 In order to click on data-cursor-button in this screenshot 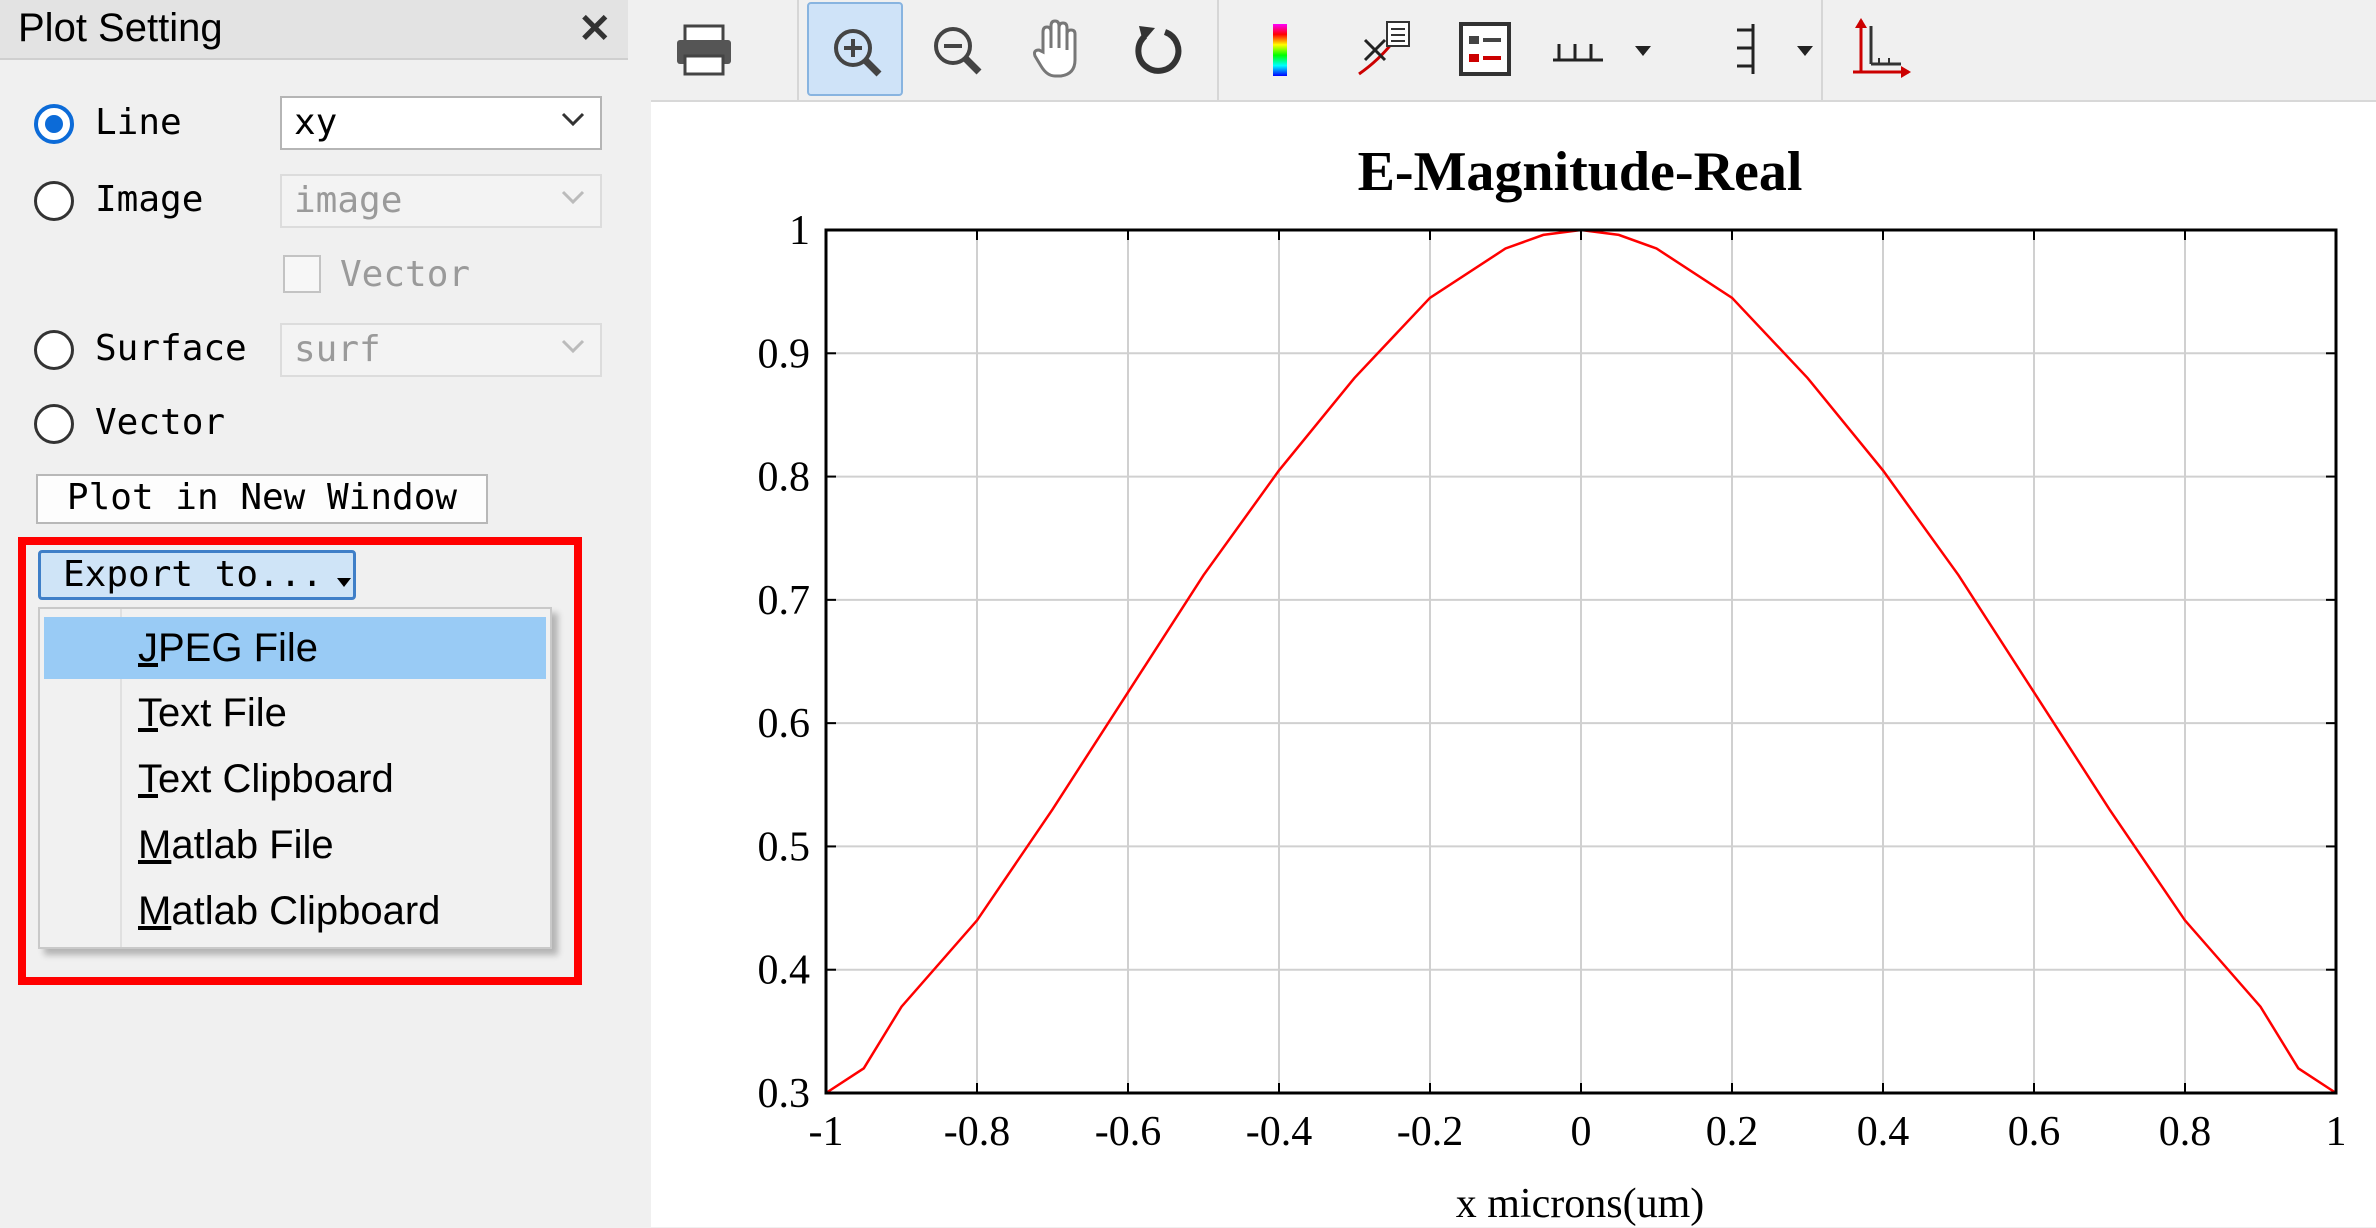, I will do `click(1383, 49)`.